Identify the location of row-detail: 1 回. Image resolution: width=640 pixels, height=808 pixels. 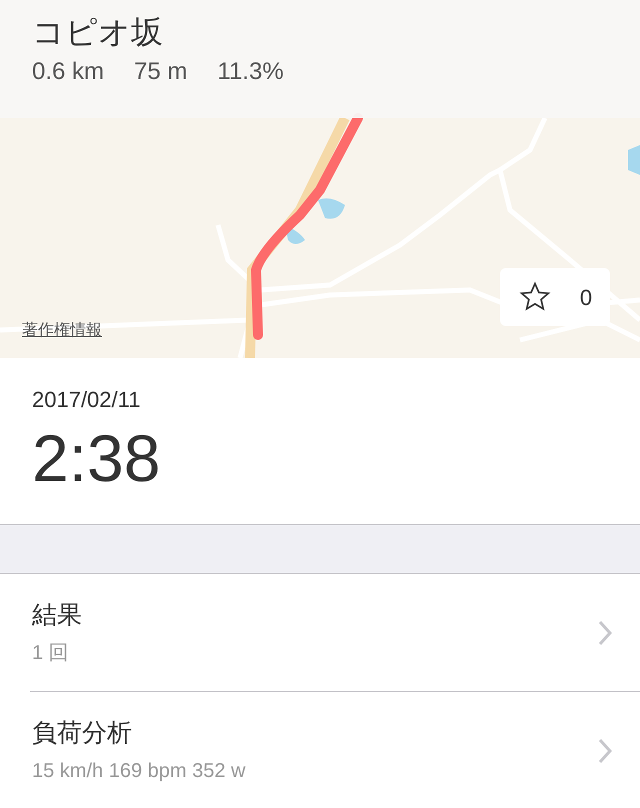
(51, 653).